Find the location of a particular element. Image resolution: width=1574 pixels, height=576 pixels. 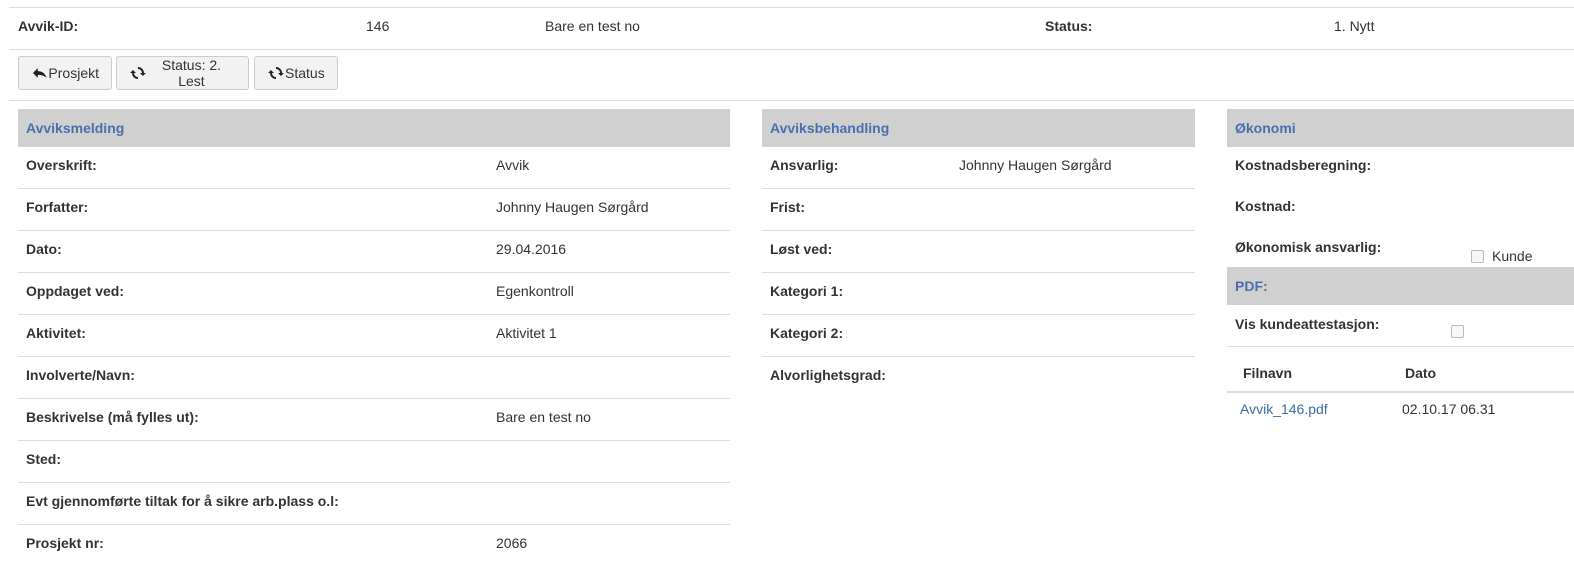

row-vis-kundeattestasjon: Vis kundeattestasjon: is located at coordinates (1400, 326).